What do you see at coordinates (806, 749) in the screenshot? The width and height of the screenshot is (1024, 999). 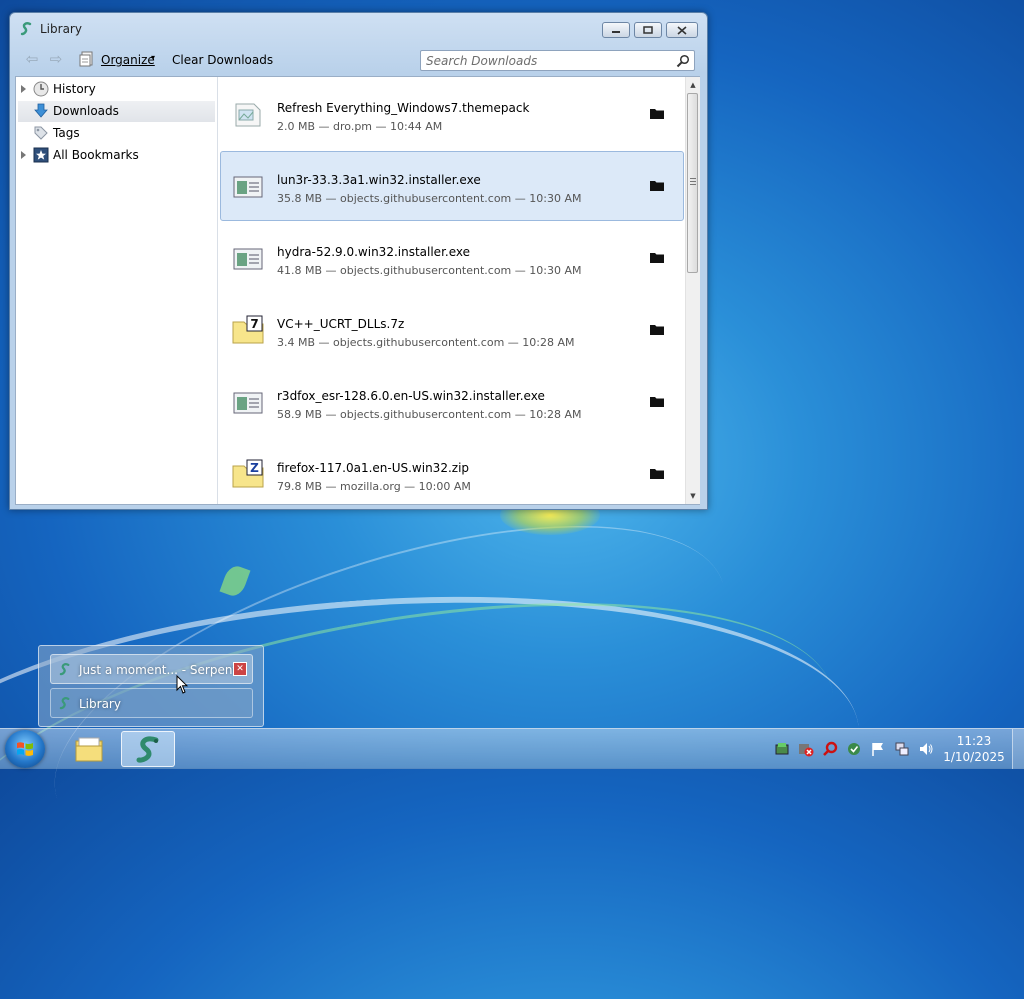 I see `security-alert-icon` at bounding box center [806, 749].